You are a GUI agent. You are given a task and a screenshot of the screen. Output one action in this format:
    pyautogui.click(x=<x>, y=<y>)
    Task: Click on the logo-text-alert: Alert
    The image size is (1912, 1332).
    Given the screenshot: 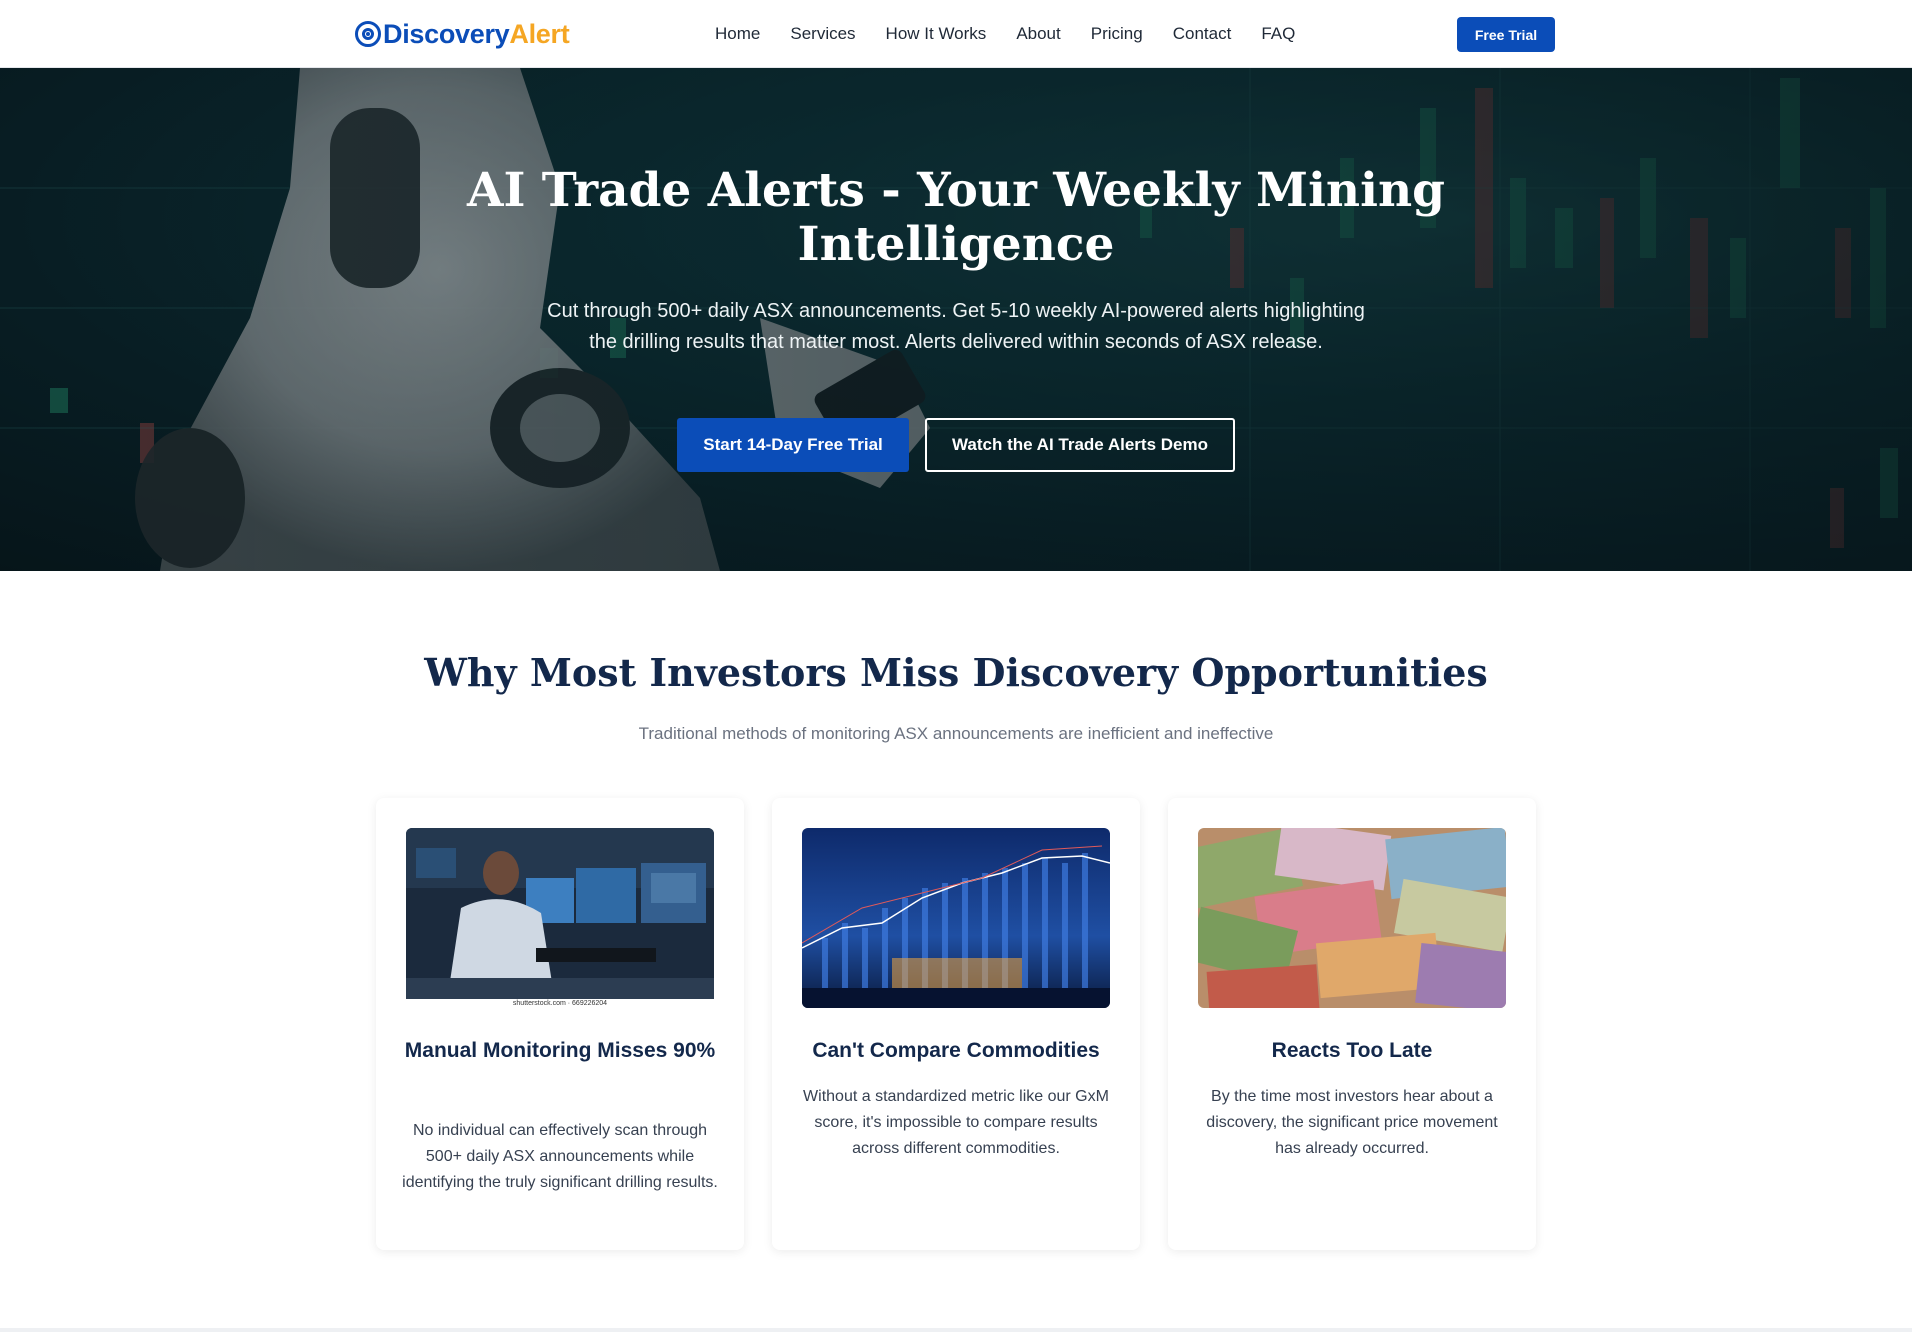 What is the action you would take?
    pyautogui.click(x=539, y=33)
    